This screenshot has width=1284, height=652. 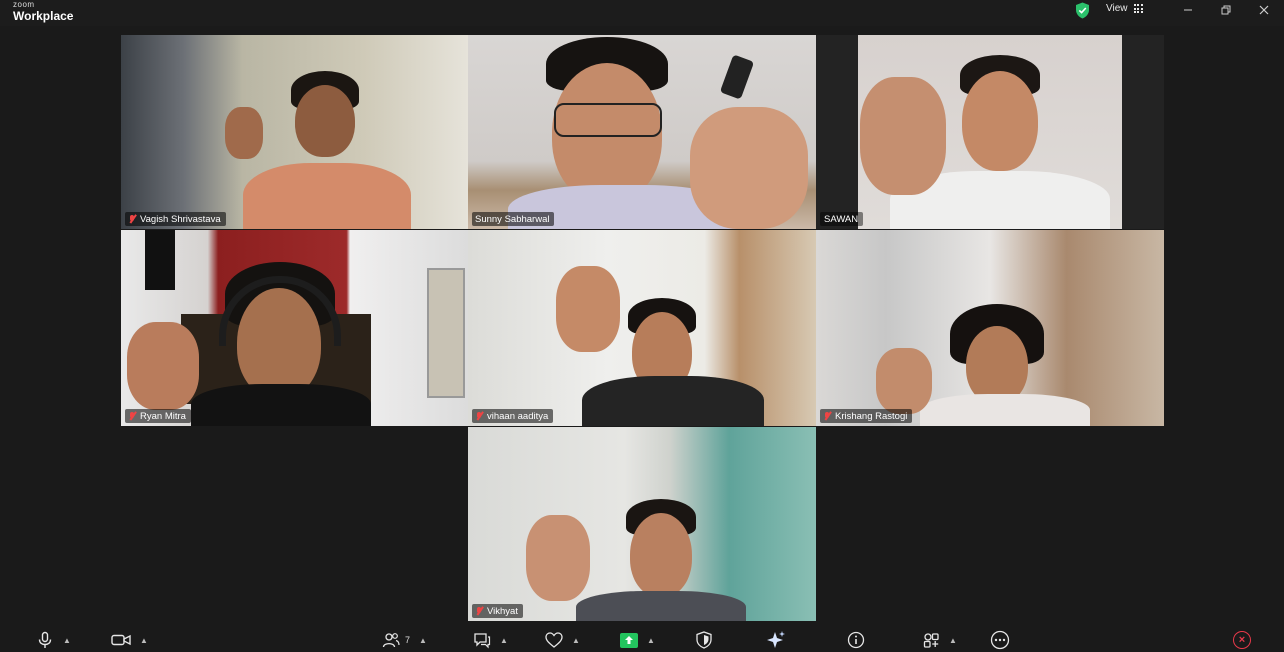 I want to click on video-tile-krishang: Krishang Rastogi, so click(x=990, y=328).